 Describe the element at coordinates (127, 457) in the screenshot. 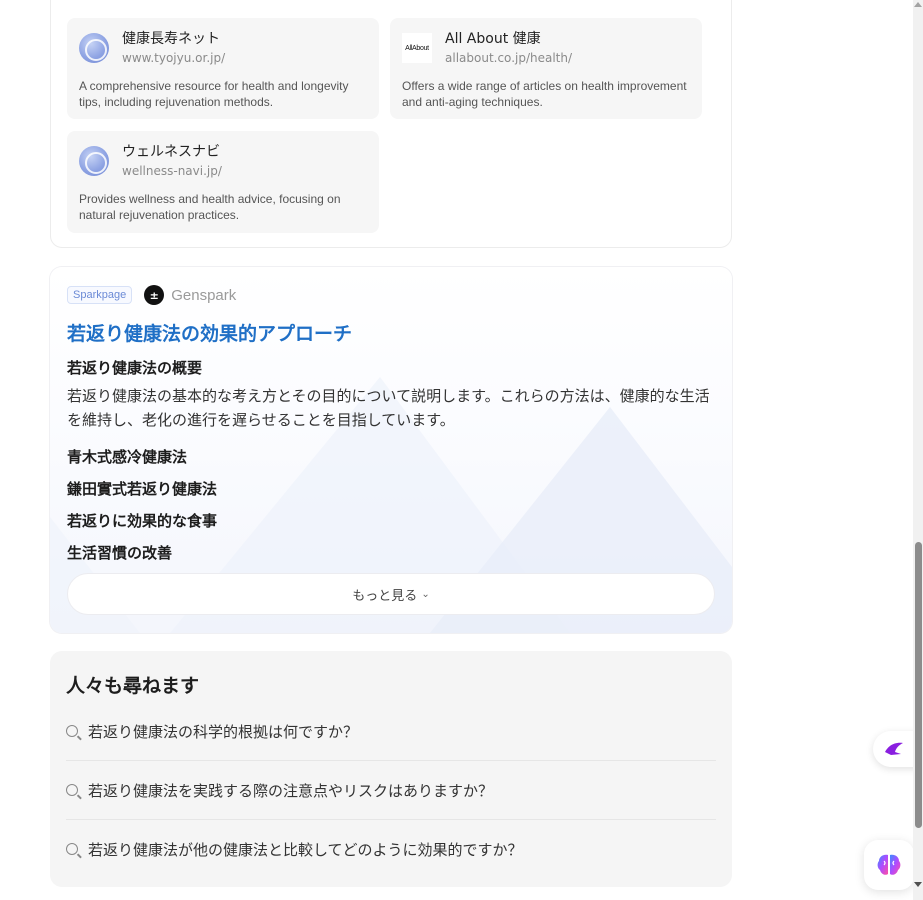

I see `section-heading: 青木式感冷健康法` at that location.